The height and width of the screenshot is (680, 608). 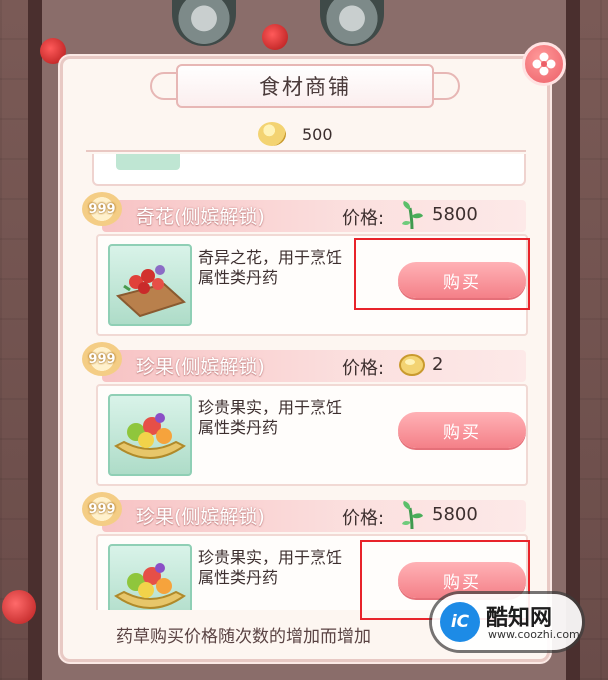 What do you see at coordinates (293, 268) in the screenshot?
I see `item-description: 奇异之花，用于烹饪 属性类丹药` at bounding box center [293, 268].